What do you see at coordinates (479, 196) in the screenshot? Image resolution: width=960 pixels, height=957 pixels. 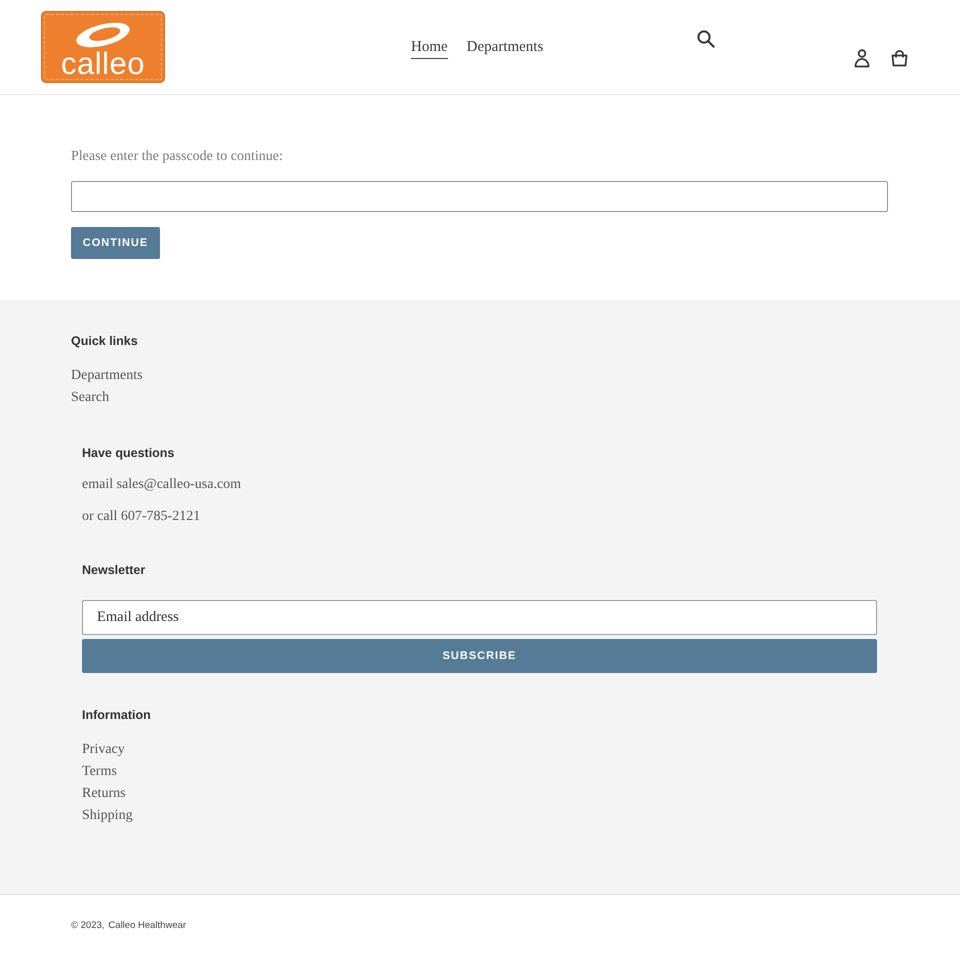 I see `passcode-field` at bounding box center [479, 196].